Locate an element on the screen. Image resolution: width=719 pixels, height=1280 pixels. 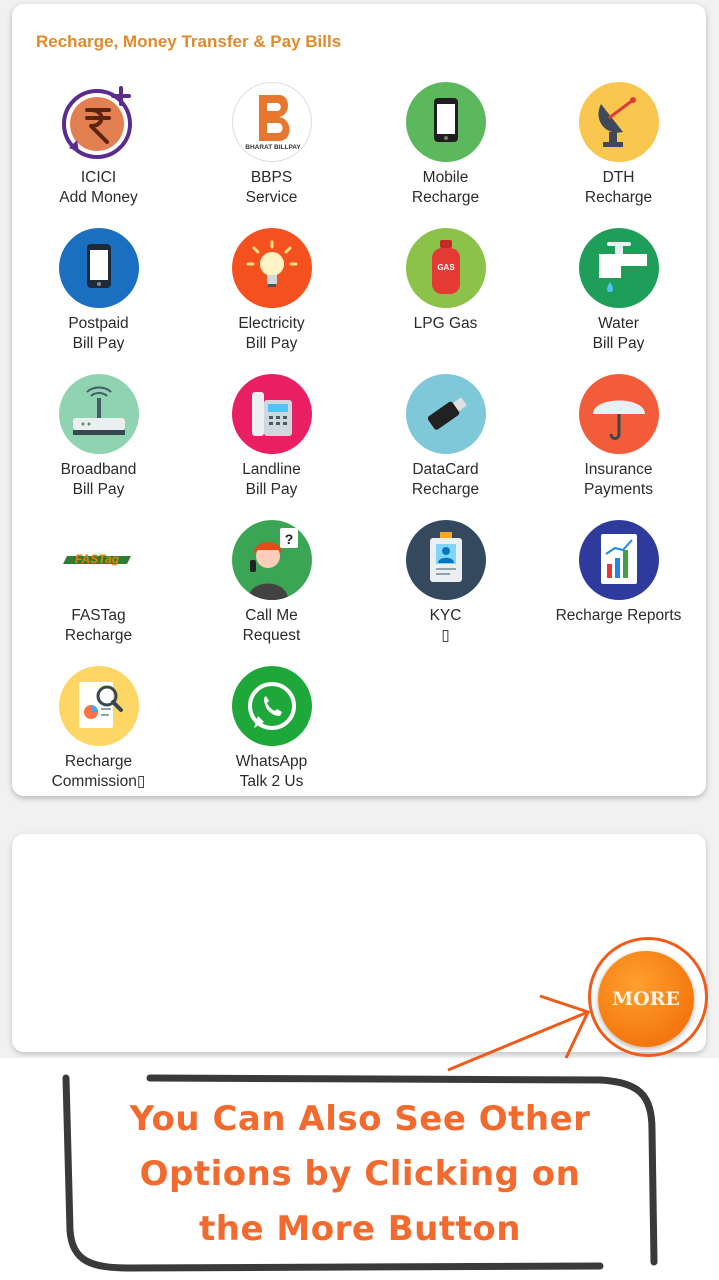
tile-label: Recharge Commission▯ is located at coordinates (98, 771).